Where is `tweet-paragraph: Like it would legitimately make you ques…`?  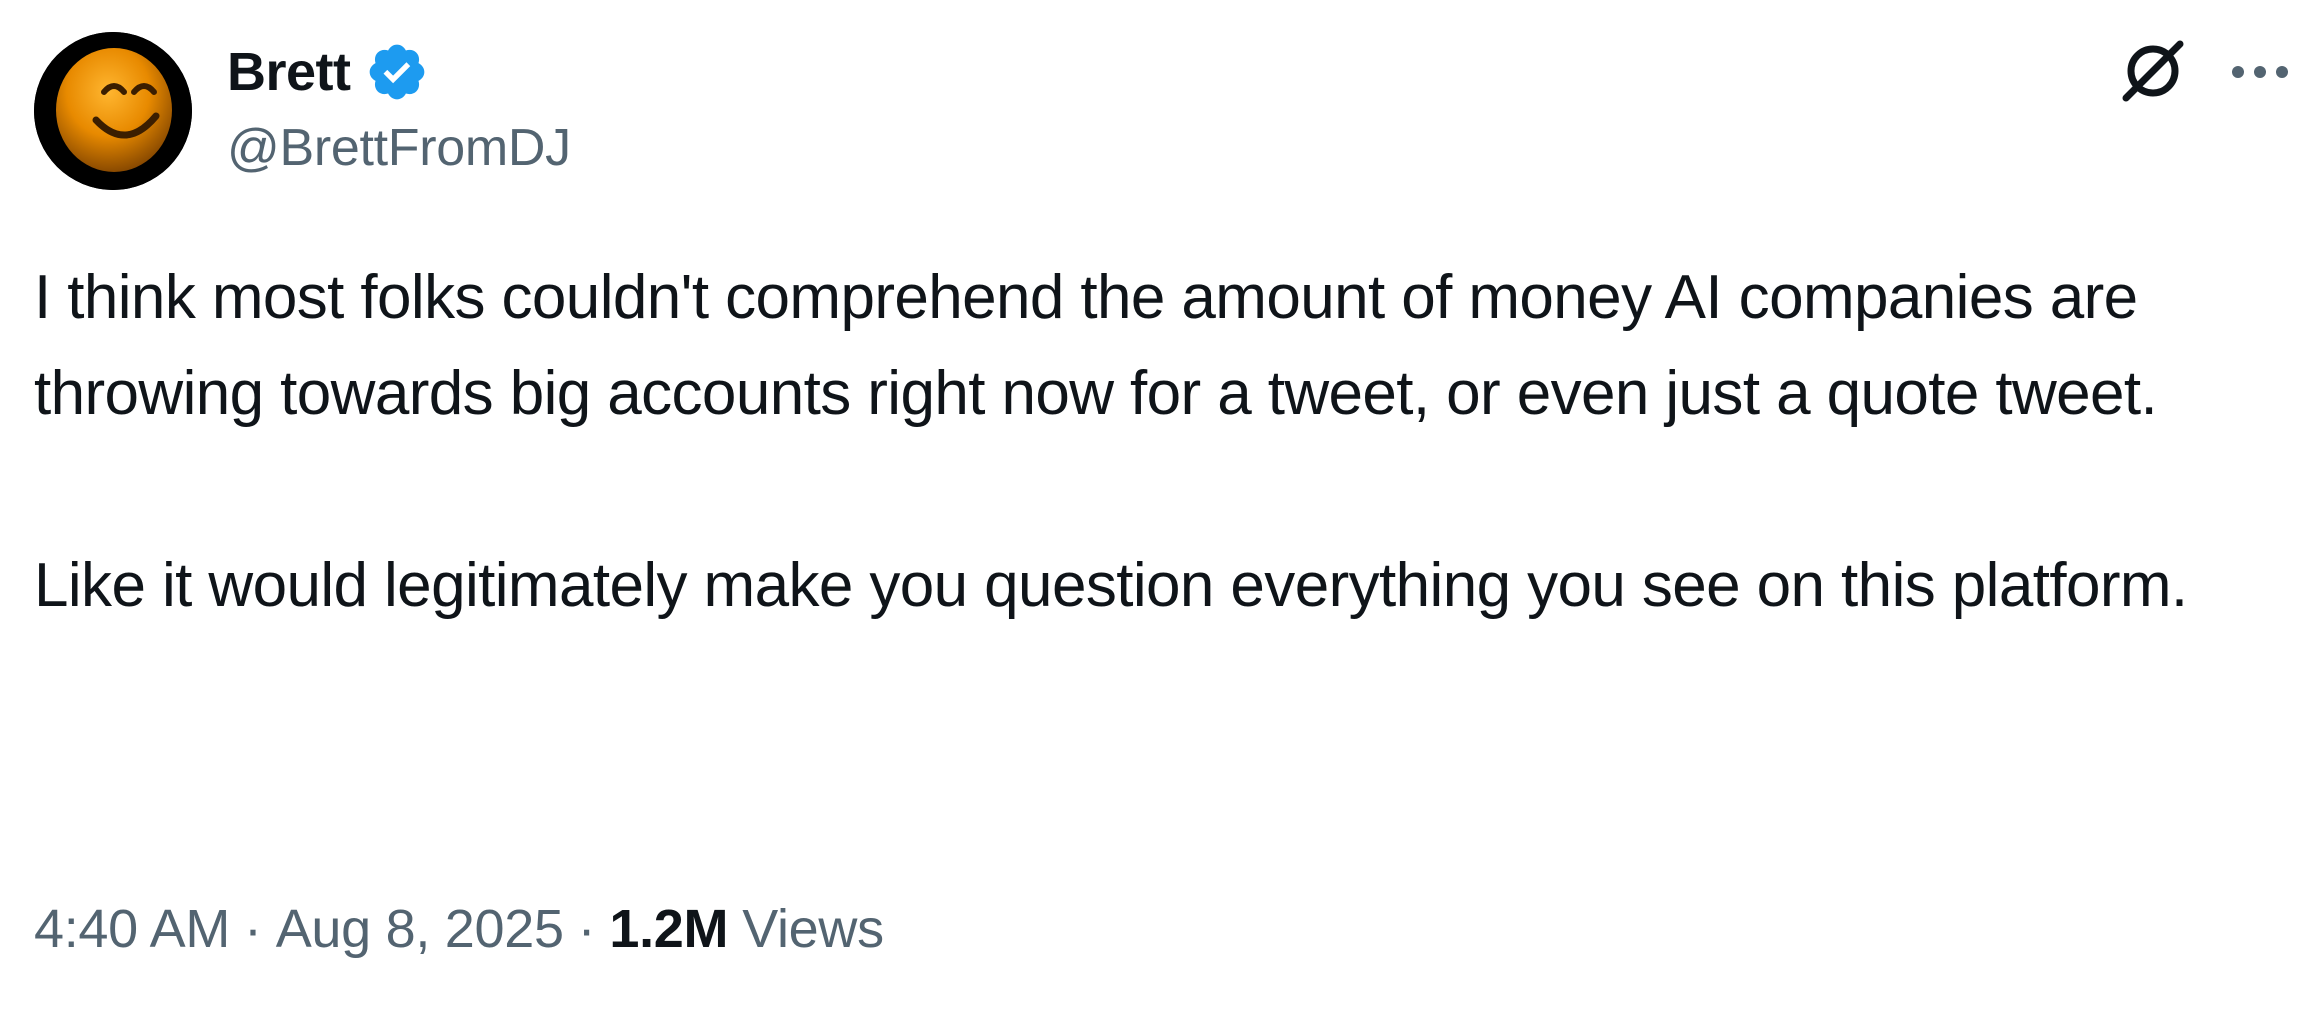 tweet-paragraph: Like it would legitimately make you ques… is located at coordinates (1111, 585).